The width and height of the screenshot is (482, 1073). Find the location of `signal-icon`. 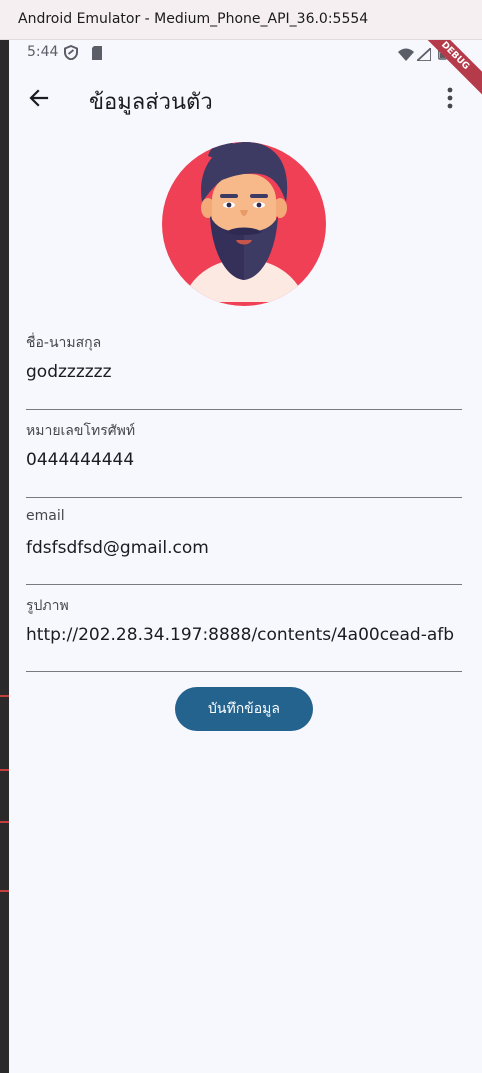

signal-icon is located at coordinates (423, 55).